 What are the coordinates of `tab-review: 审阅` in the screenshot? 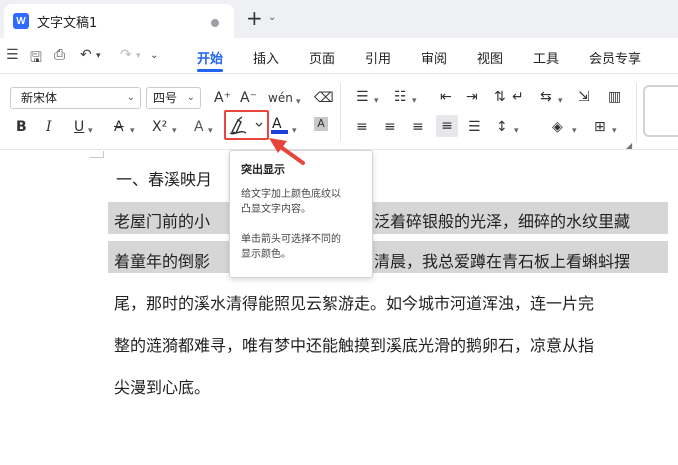 It's located at (434, 57).